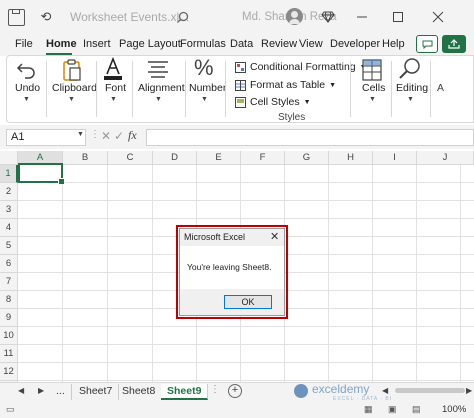 The width and height of the screenshot is (474, 418). I want to click on cells-icon, so click(372, 70).